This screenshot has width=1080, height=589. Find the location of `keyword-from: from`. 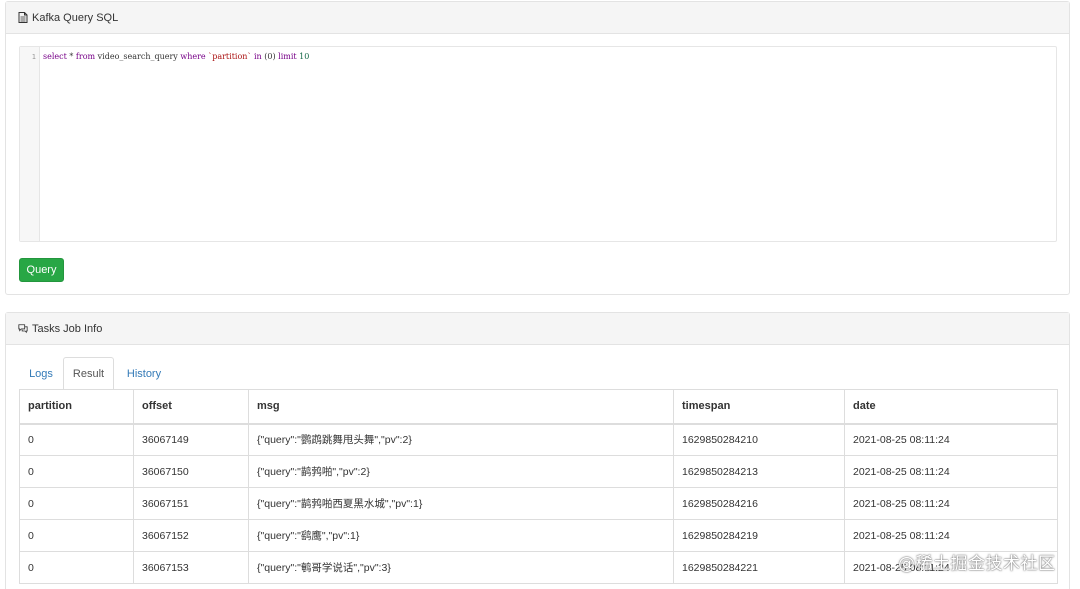

keyword-from: from is located at coordinates (85, 56).